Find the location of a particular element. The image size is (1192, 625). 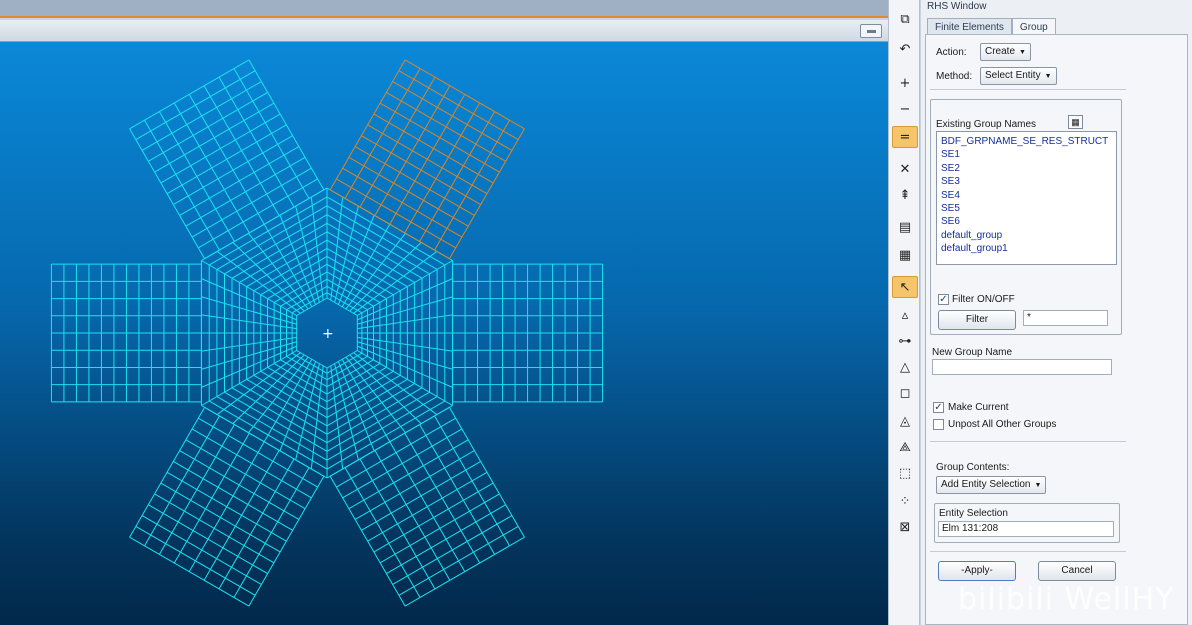

group-list-item: SE4 is located at coordinates (1026, 195).